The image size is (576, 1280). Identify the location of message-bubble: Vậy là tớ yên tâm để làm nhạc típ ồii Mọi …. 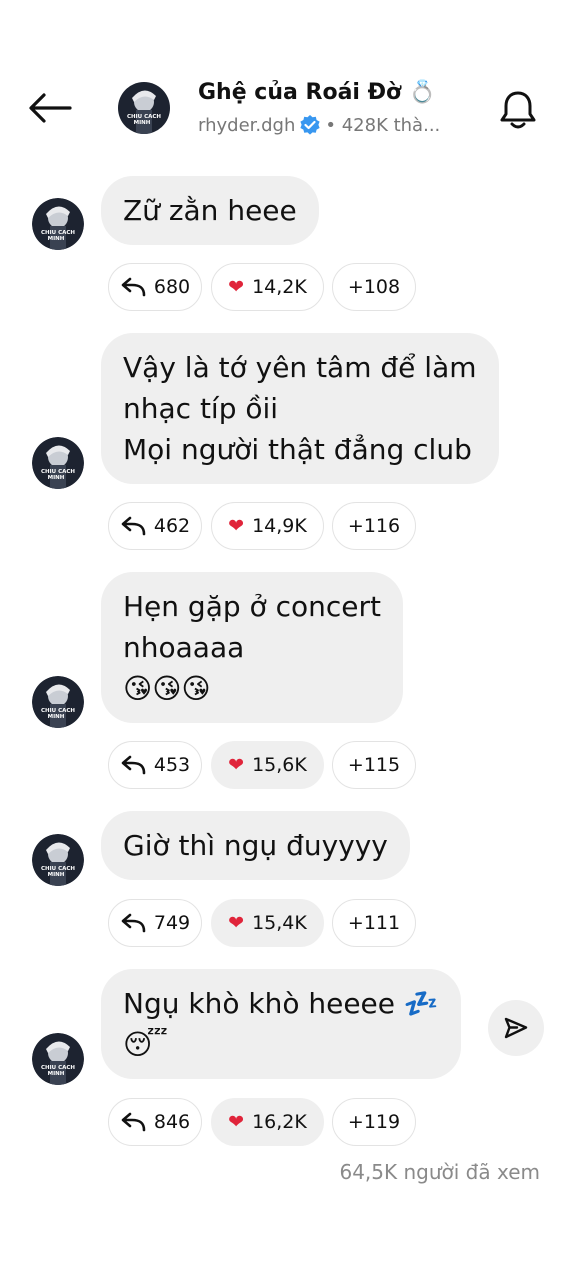
(300, 408).